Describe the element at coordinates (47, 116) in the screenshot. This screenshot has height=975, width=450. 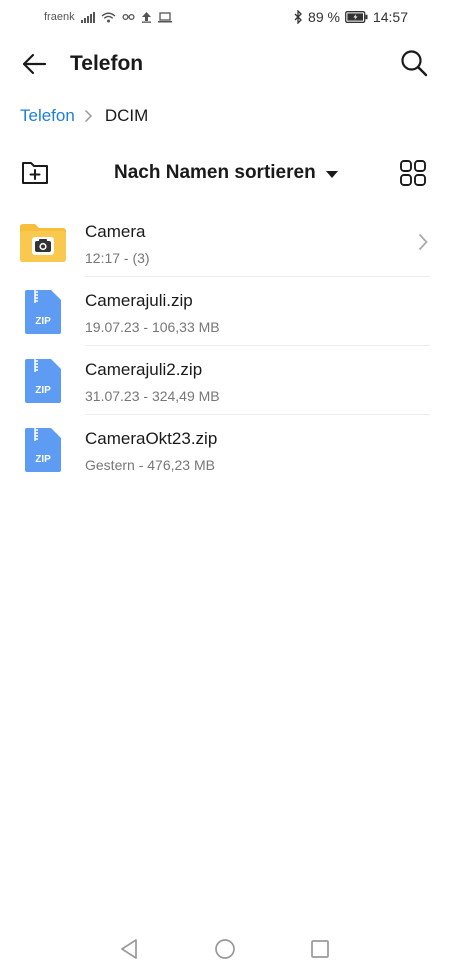
I see `breadcrumb-item-telefon: Telefon` at that location.